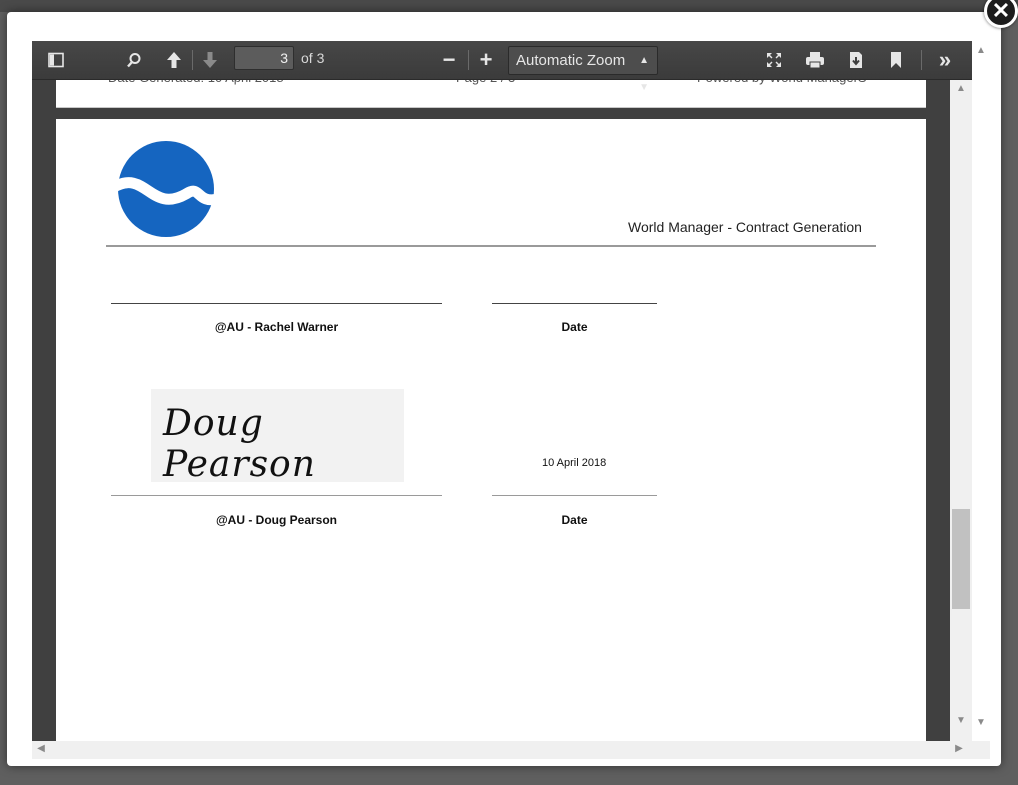 The height and width of the screenshot is (785, 1018). Describe the element at coordinates (239, 444) in the screenshot. I see `handwritten-signature: Doug Pearson` at that location.